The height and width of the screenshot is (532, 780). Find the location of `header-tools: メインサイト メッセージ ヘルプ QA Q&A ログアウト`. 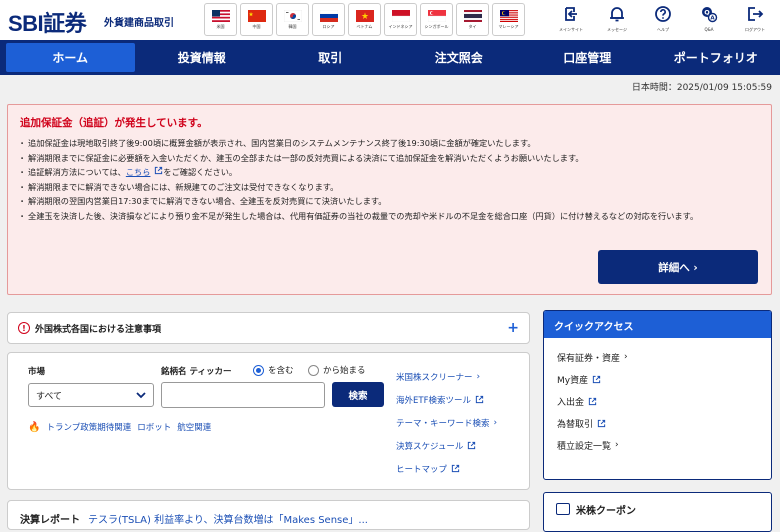

header-tools: メインサイト メッセージ ヘルプ QA Q&A ログアウト is located at coordinates (663, 20).